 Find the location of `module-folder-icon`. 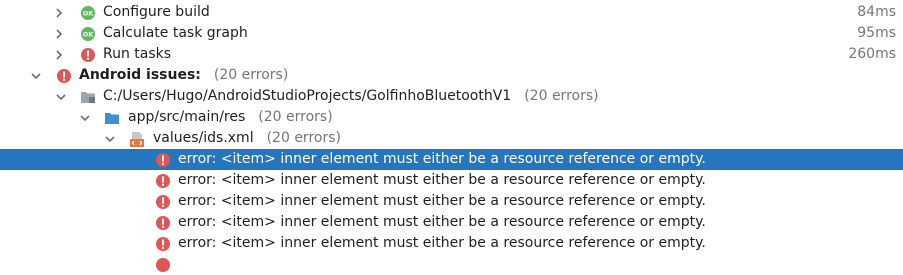

module-folder-icon is located at coordinates (88, 97).